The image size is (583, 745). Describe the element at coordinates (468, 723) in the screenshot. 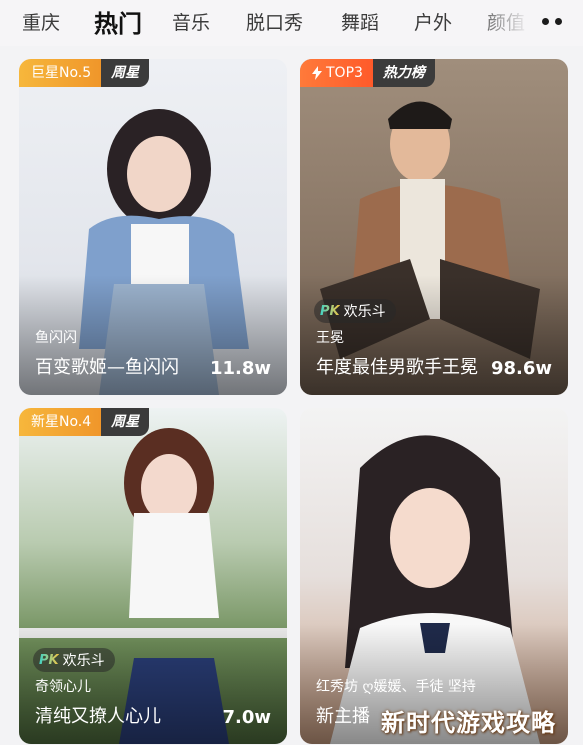

I see `watermark-text: 新时代游戏攻略` at that location.